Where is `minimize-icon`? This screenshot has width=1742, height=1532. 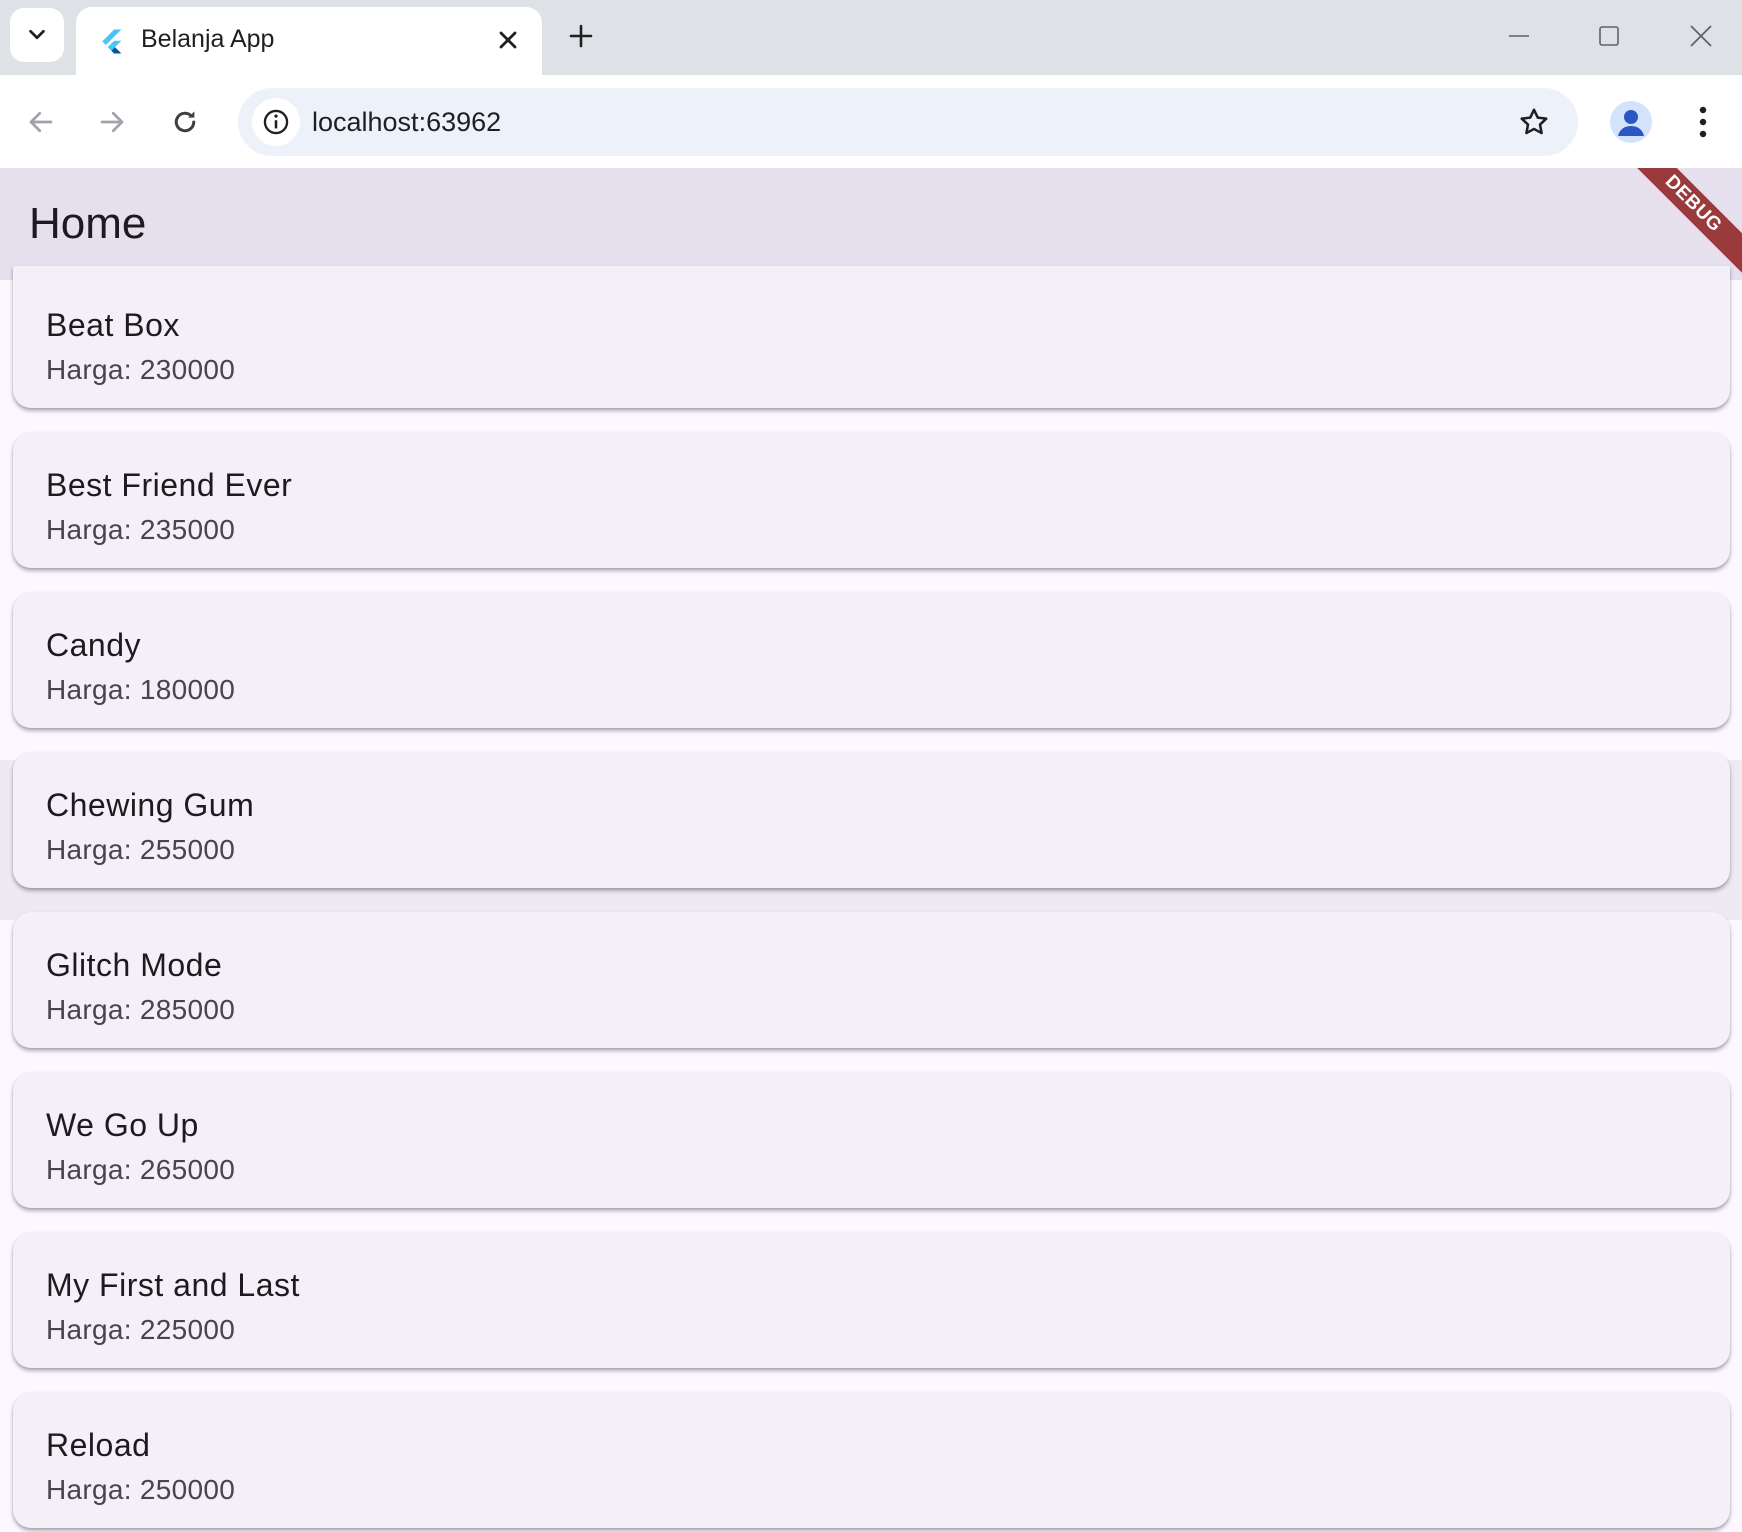 minimize-icon is located at coordinates (1519, 36).